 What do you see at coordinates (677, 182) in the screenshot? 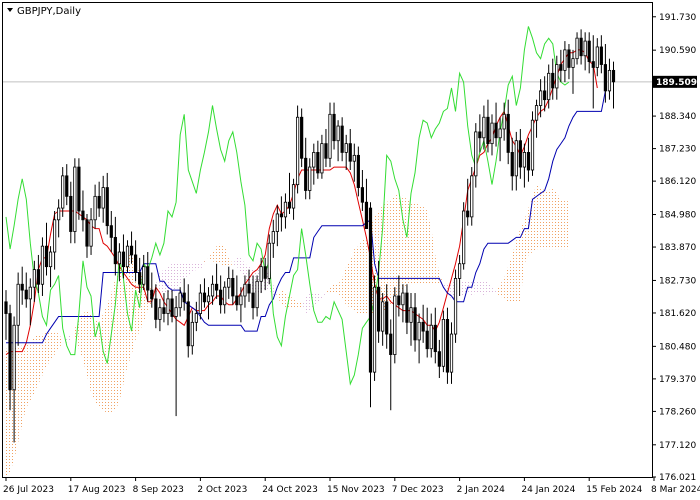
I see `y-tick-label: 186.120` at bounding box center [677, 182].